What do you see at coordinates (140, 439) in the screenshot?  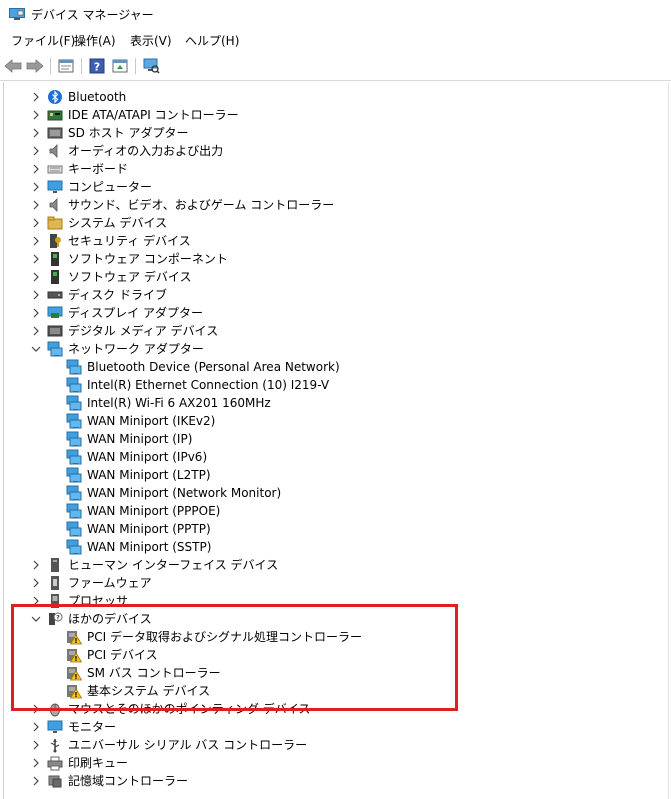 I see `tree-item-label: WAN Miniport (IP)` at bounding box center [140, 439].